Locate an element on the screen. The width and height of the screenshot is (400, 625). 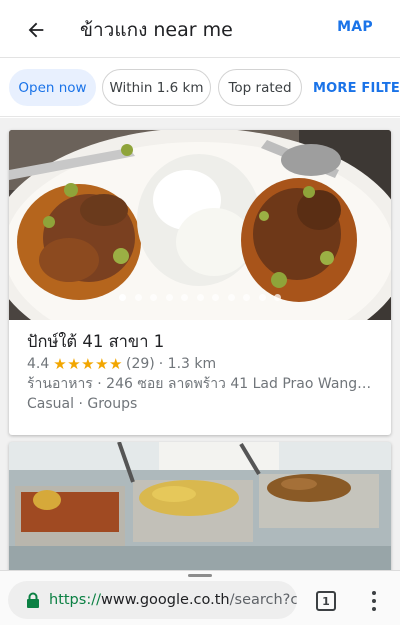
lock-icon is located at coordinates (33, 600).